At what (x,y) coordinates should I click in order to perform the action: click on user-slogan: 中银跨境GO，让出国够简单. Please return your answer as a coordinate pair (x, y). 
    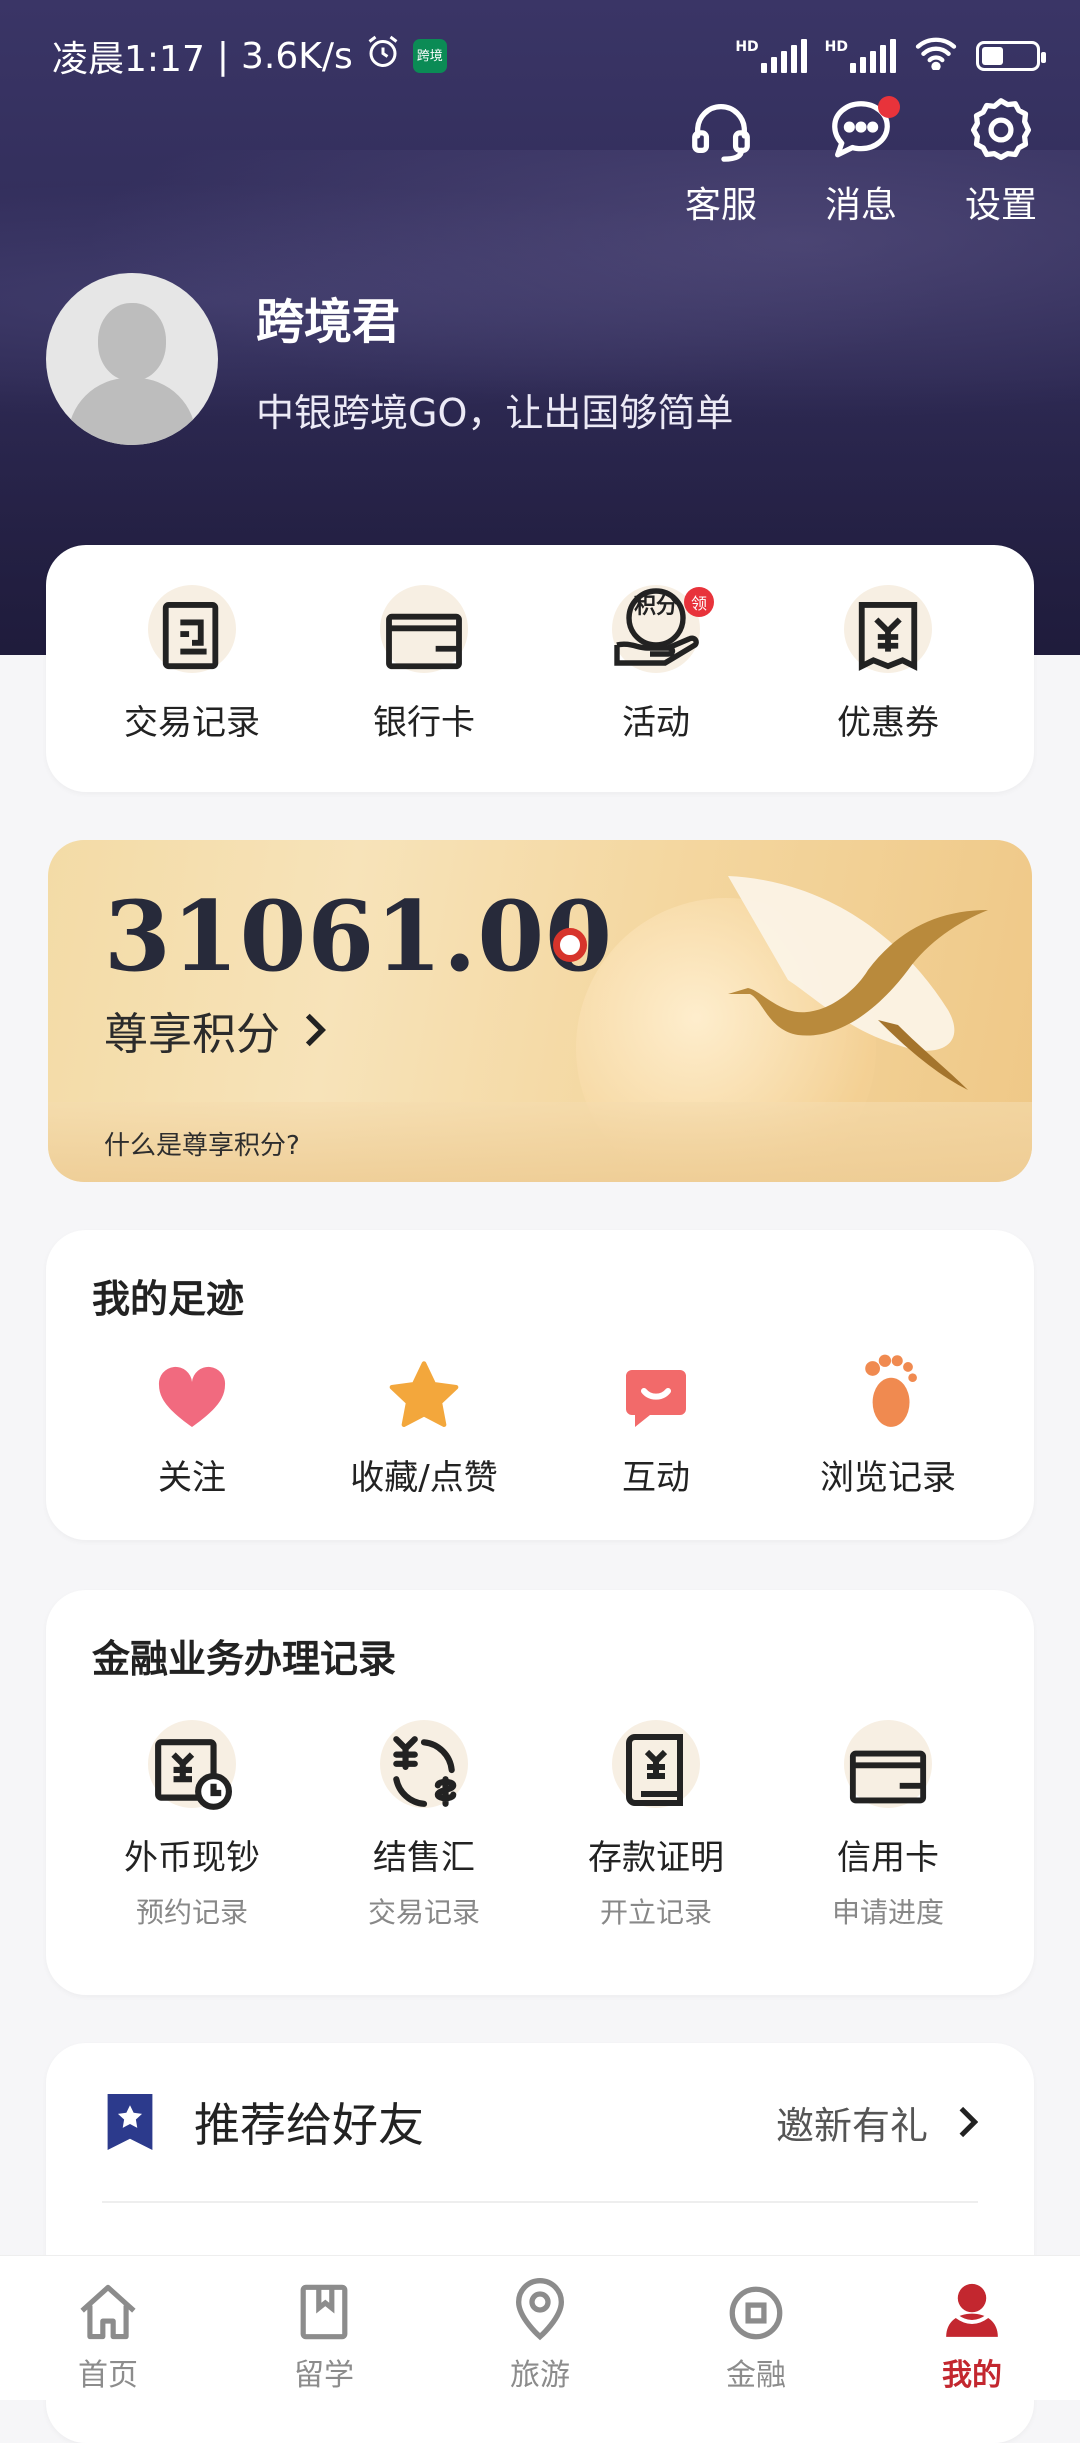
    Looking at the image, I should click on (494, 409).